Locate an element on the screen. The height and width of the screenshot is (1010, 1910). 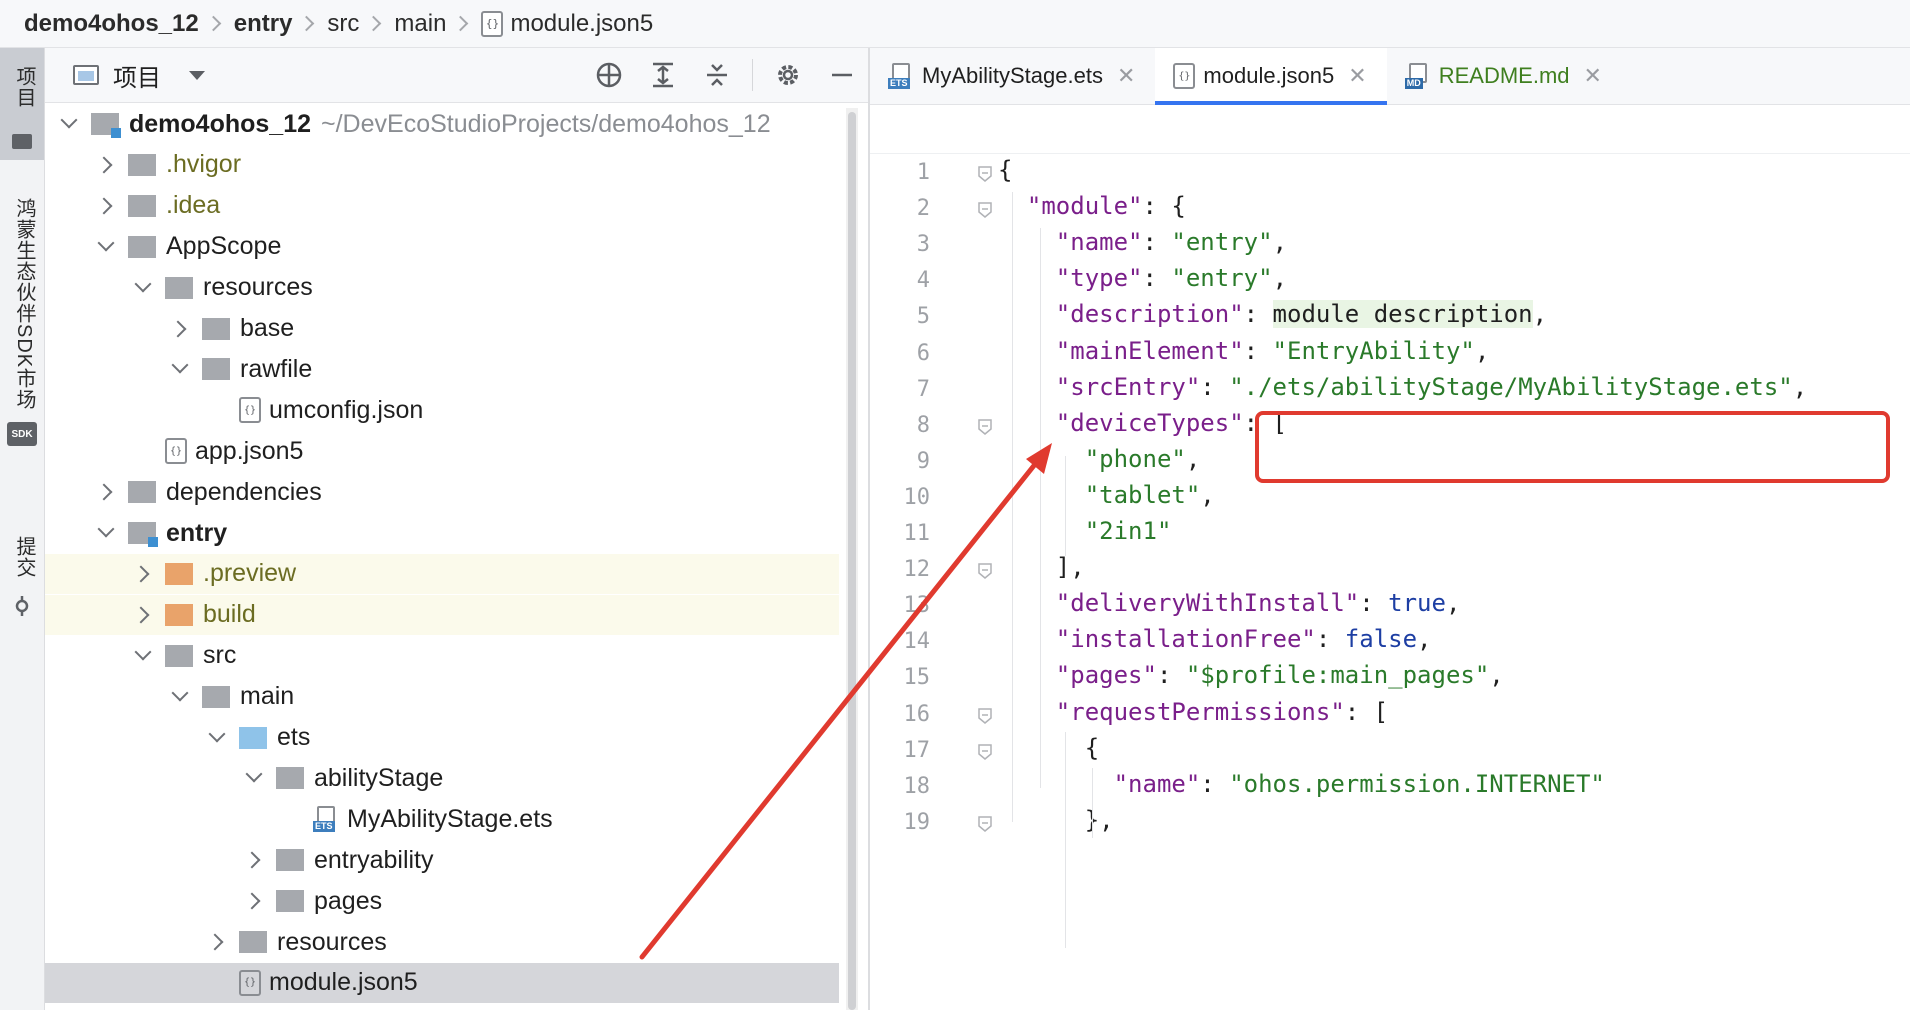
tree-row: entryability is located at coordinates (440, 860).